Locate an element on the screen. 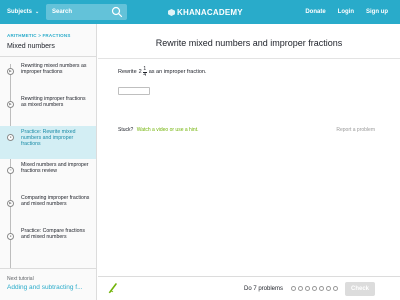  subjects-menu: Subjects ⌄ is located at coordinates (26, 12).